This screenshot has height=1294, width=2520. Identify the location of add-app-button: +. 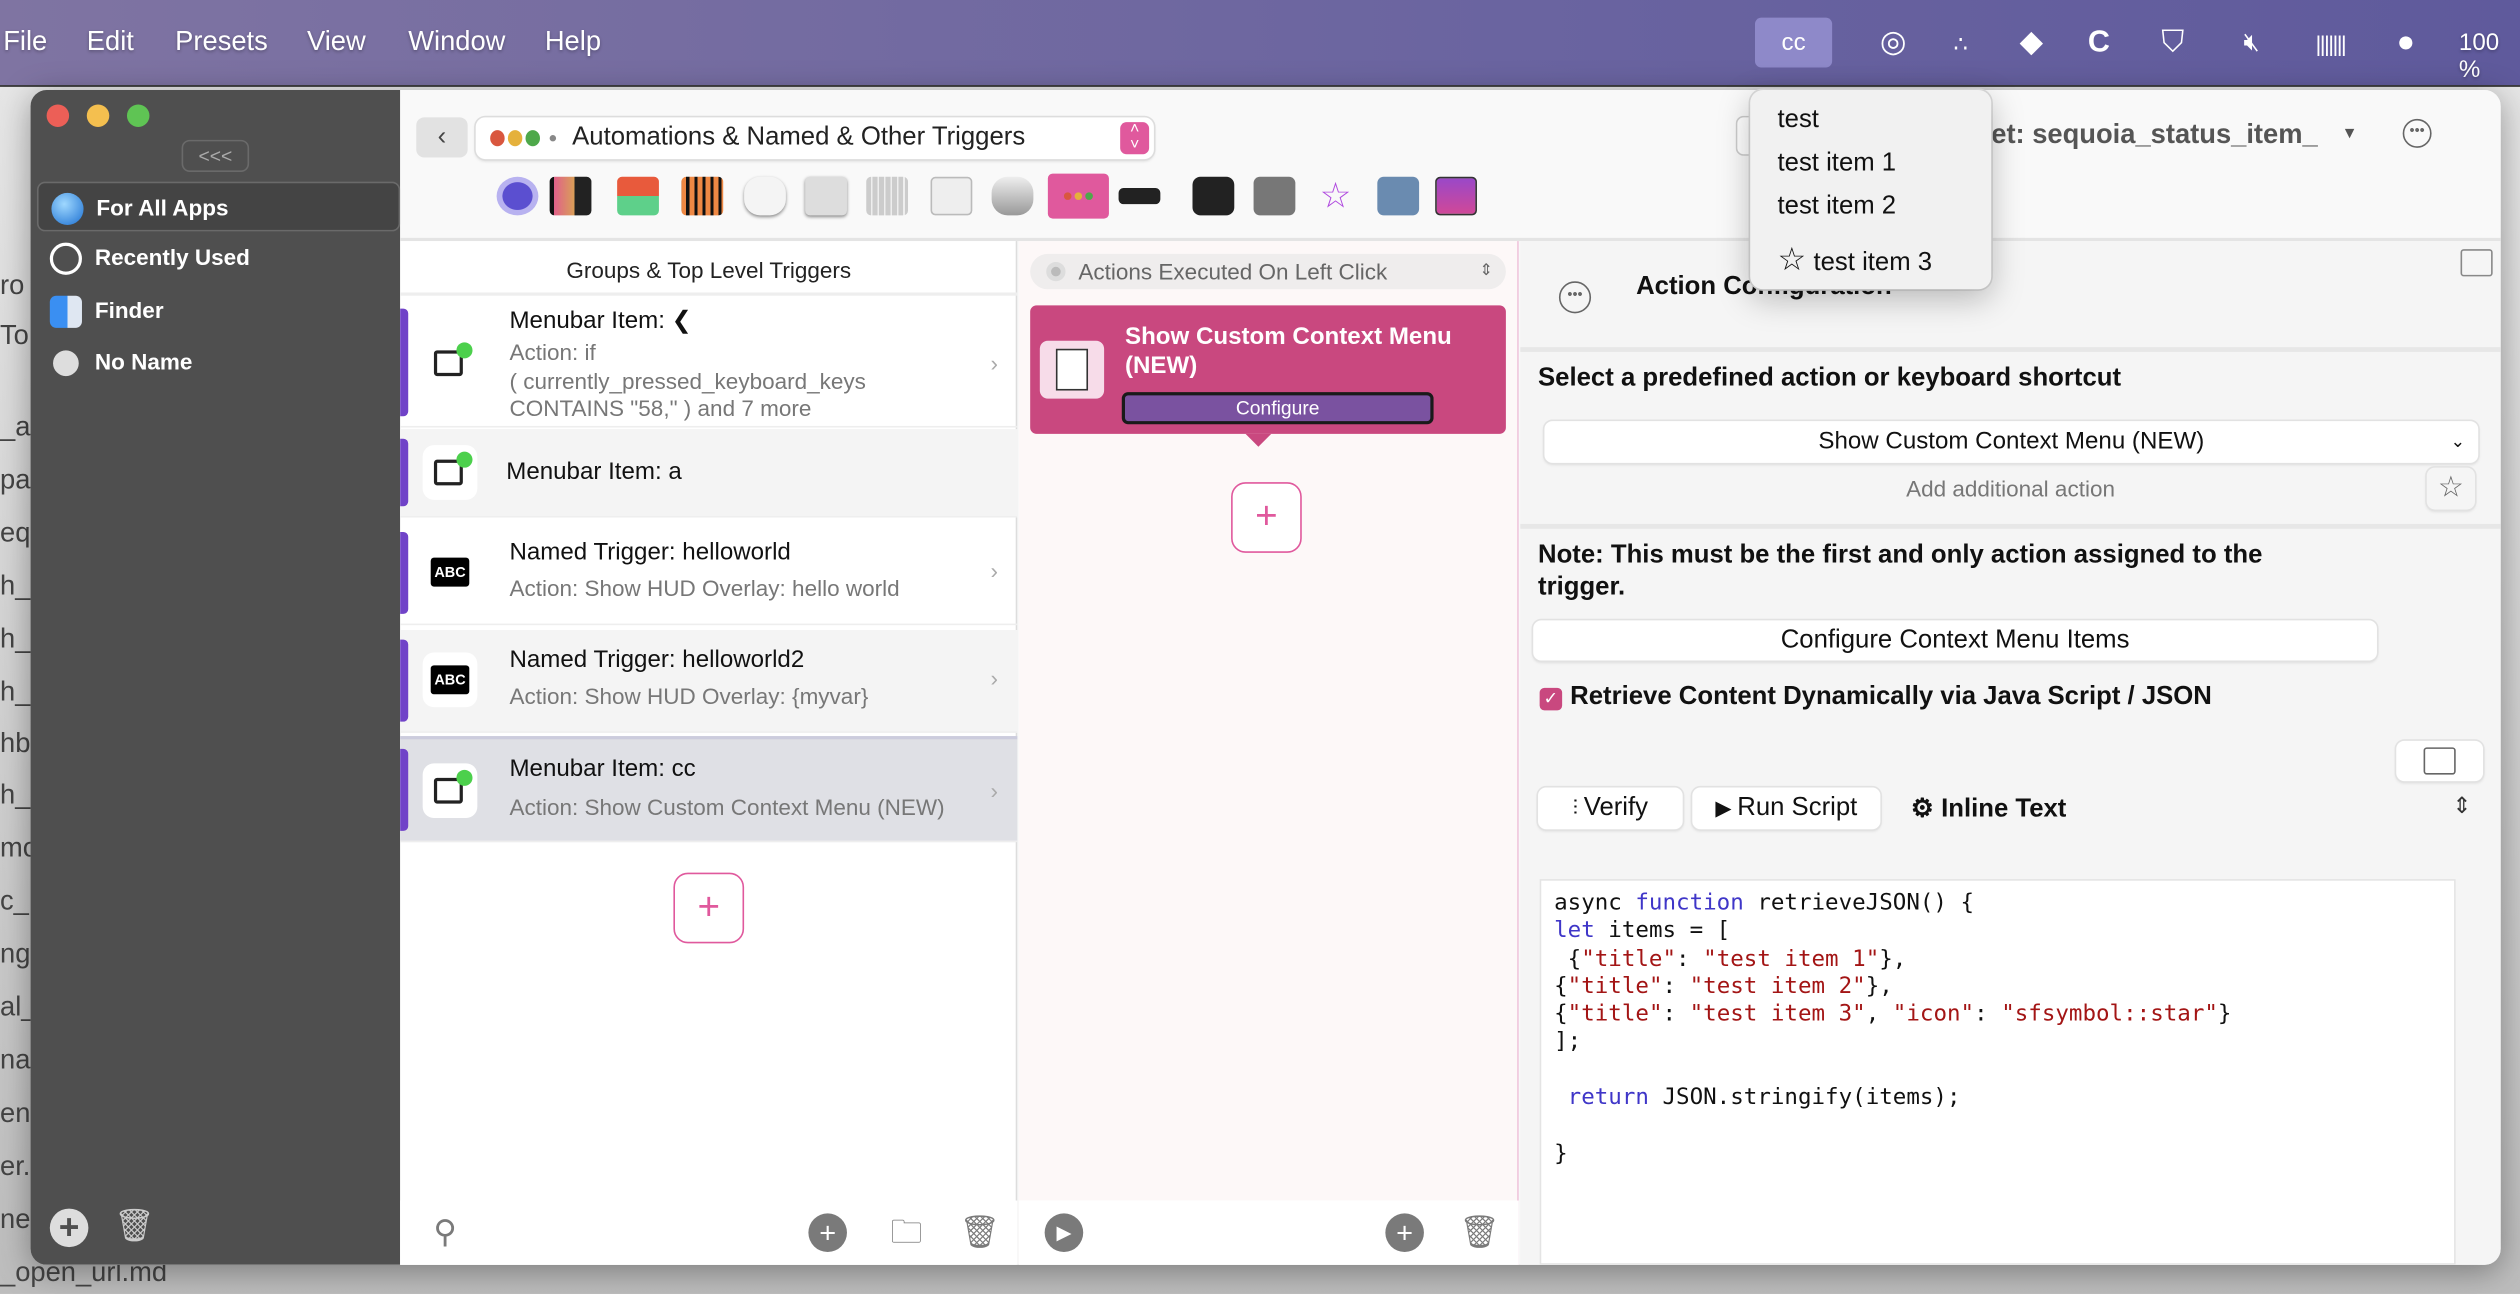
(69, 1228).